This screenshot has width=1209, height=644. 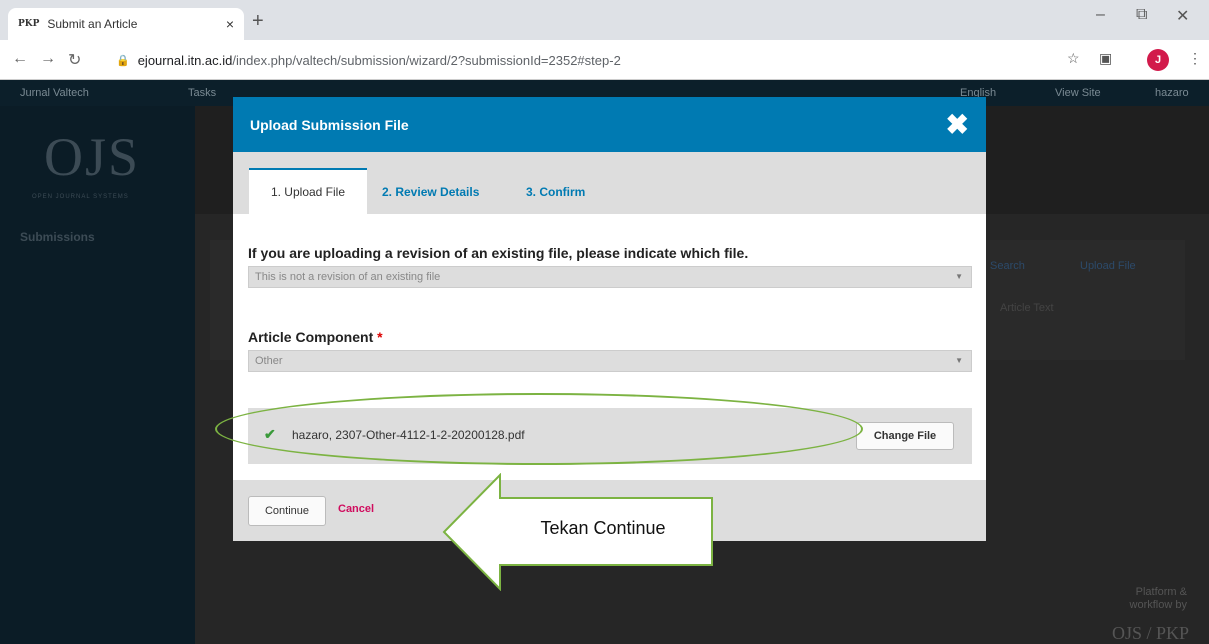 What do you see at coordinates (230, 24) in the screenshot?
I see `tab-close-icon: ×` at bounding box center [230, 24].